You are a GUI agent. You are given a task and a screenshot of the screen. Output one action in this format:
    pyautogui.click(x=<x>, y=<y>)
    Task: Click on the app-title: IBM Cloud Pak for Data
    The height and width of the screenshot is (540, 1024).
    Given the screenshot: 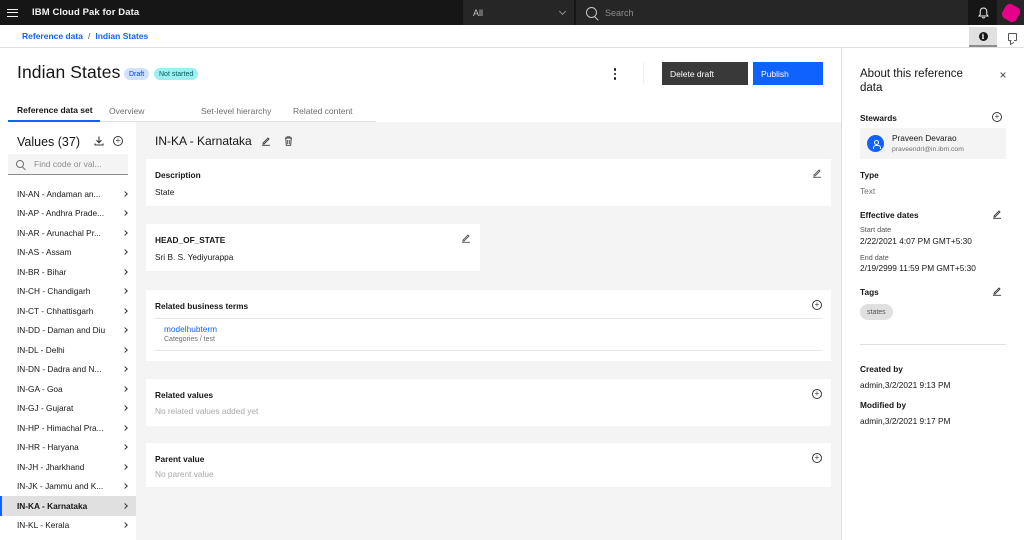 What is the action you would take?
    pyautogui.click(x=85, y=12)
    